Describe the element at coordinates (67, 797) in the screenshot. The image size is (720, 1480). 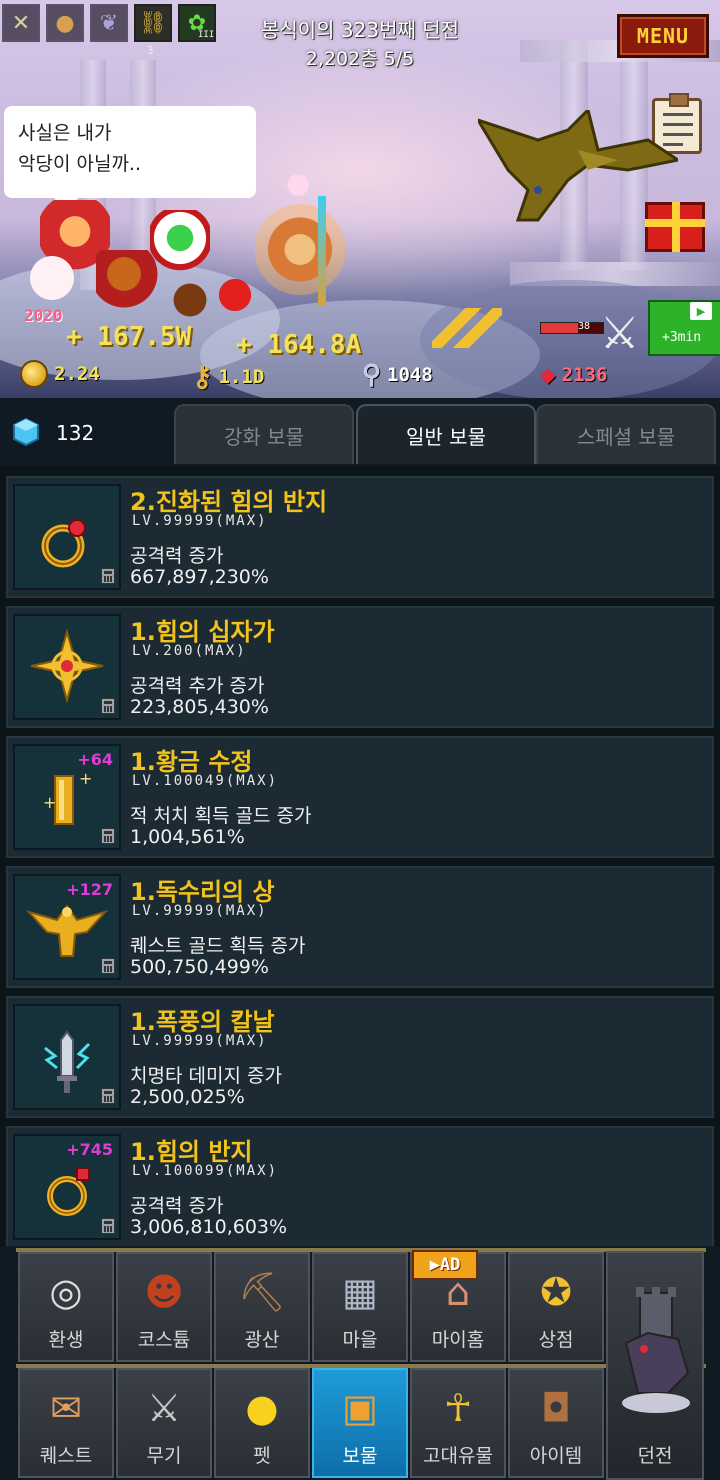
I see `treasure-icon-frame: + + +64` at that location.